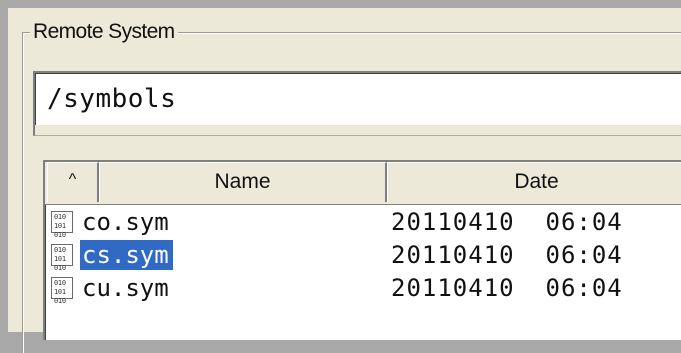  What do you see at coordinates (357, 130) in the screenshot?
I see `path-field-ledge` at bounding box center [357, 130].